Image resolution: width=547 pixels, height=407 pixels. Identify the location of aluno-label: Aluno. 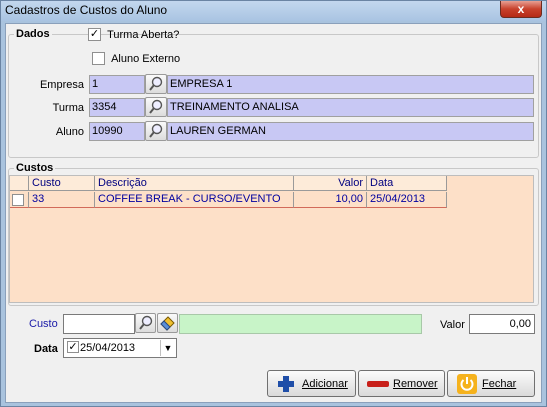
(69, 132).